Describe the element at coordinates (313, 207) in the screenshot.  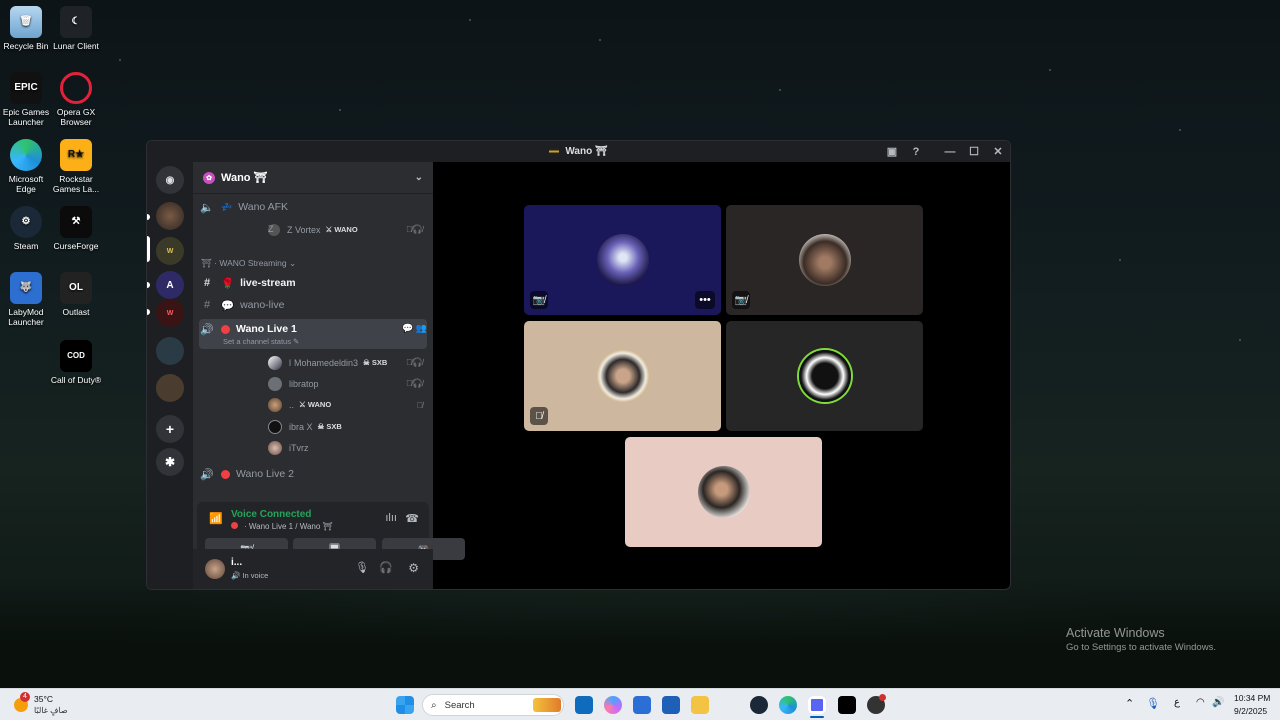
I see `voice-channel-afk: 🔈 💤 Wano AFK` at that location.